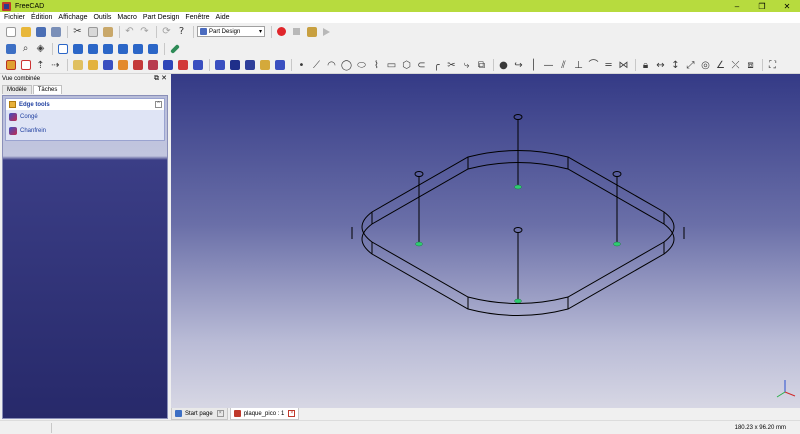  Describe the element at coordinates (391, 65) in the screenshot. I see `sketch-rectangle-button: ▭` at that location.